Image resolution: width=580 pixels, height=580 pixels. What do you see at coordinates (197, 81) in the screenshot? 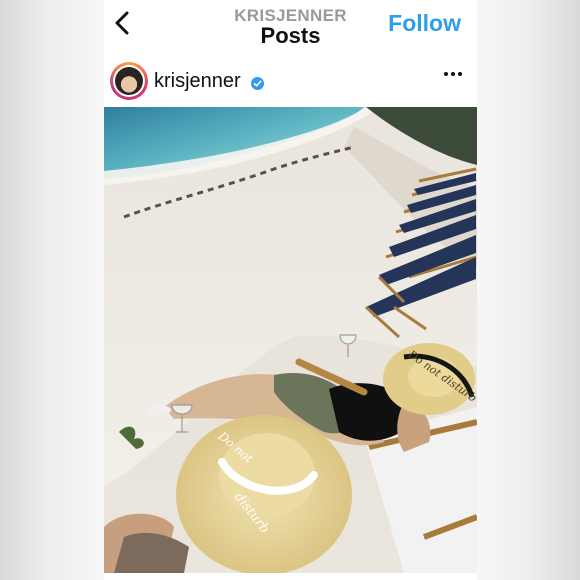
I see `post-username: krisjenner` at bounding box center [197, 81].